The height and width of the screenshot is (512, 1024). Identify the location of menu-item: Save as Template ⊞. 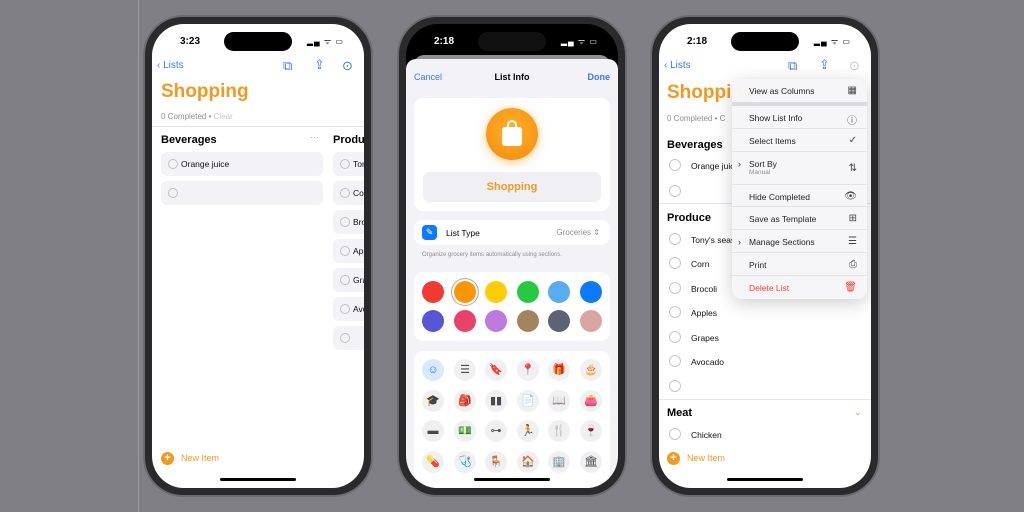
(799, 218).